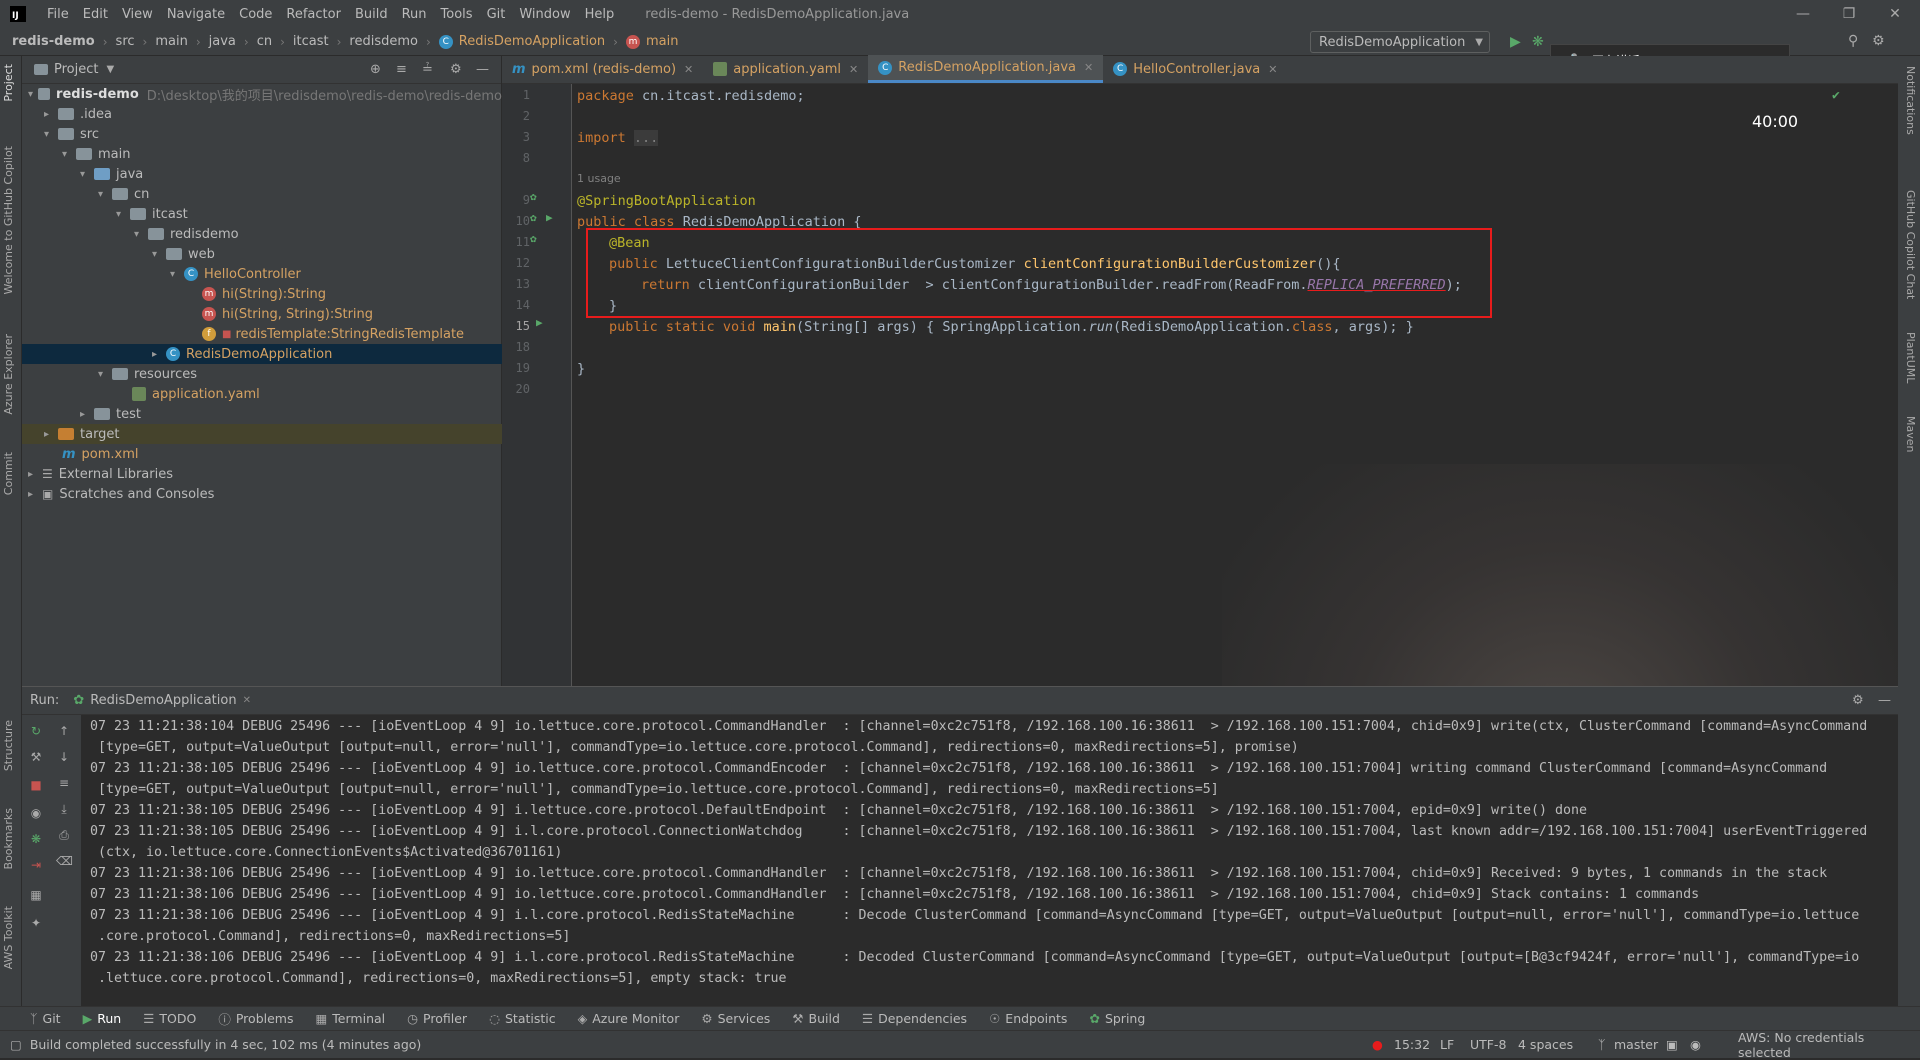 This screenshot has height=1060, width=1920. I want to click on tab-terminal: ▦ Terminal, so click(350, 1018).